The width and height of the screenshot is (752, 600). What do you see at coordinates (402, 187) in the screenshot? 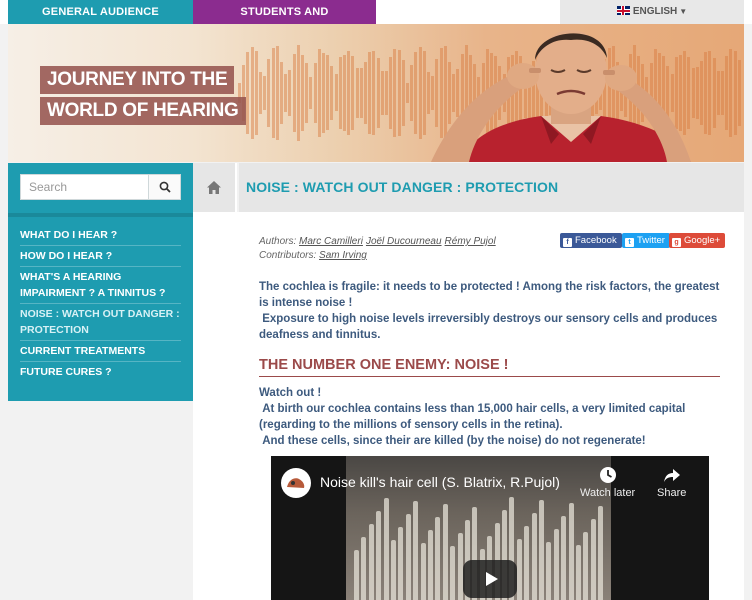
I see `page-title: NOISE : WATCH OUT DANGER : PROTECTION` at bounding box center [402, 187].